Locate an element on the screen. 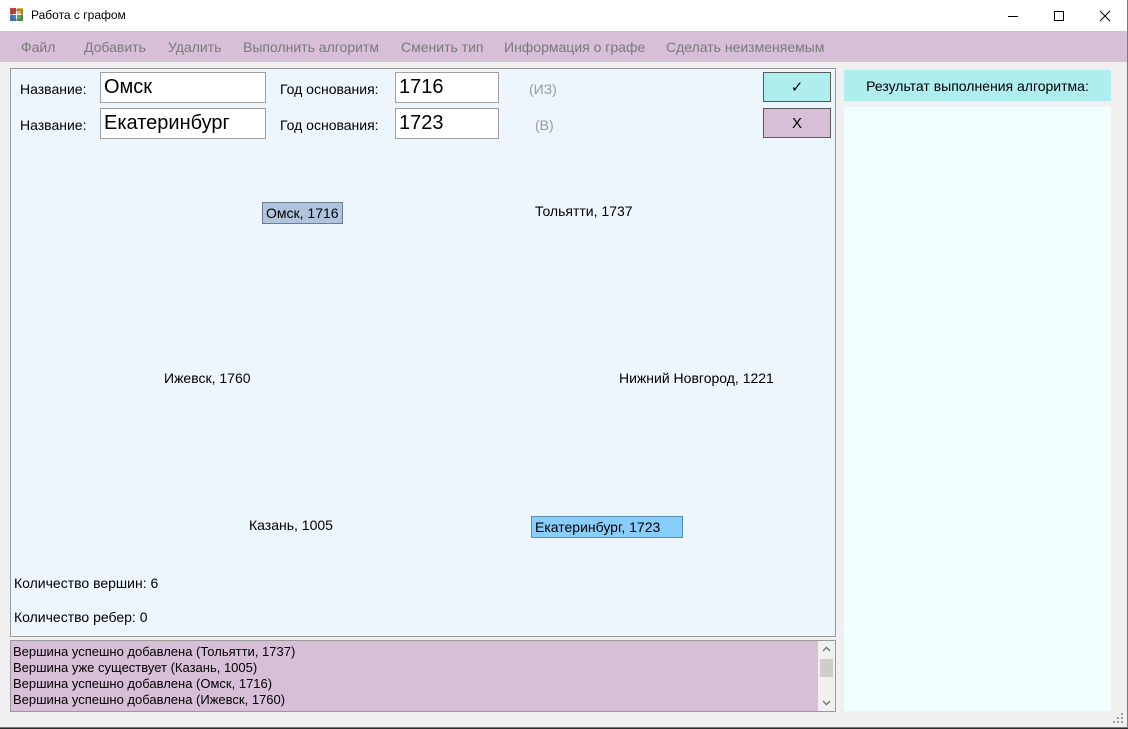 This screenshot has height=729, width=1128. from-year-label: Год основания: is located at coordinates (329, 89).